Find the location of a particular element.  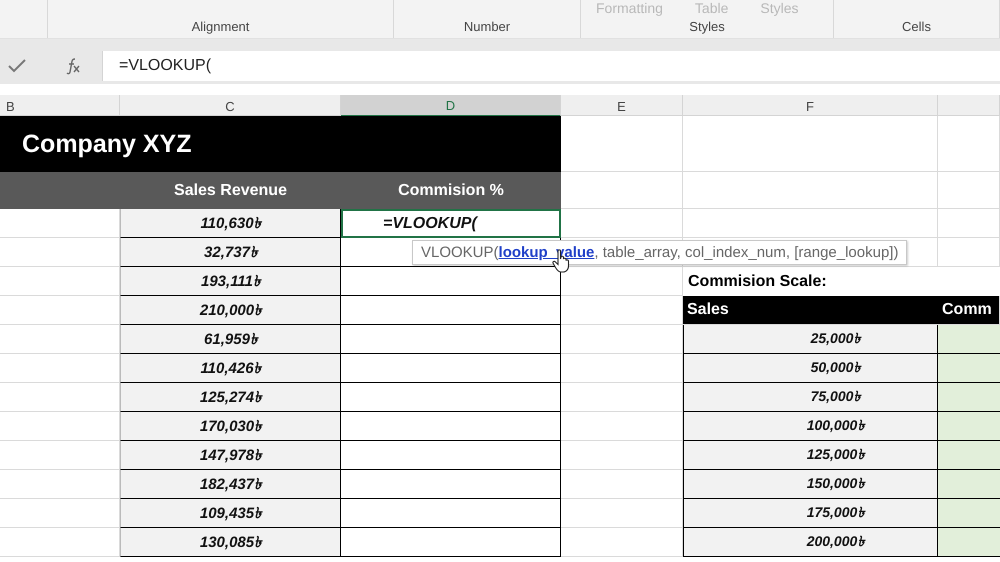

table-cell: 100,000৳ is located at coordinates (810, 426).